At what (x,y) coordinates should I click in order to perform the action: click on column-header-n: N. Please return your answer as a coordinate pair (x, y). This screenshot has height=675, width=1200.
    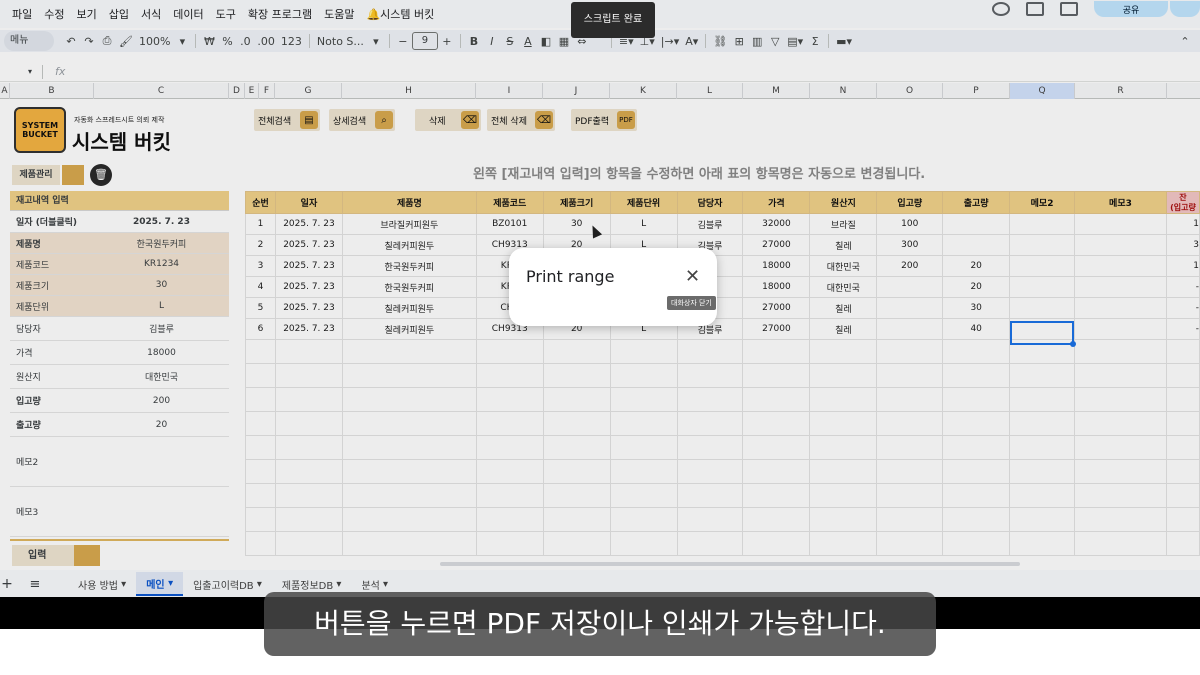
    Looking at the image, I should click on (843, 91).